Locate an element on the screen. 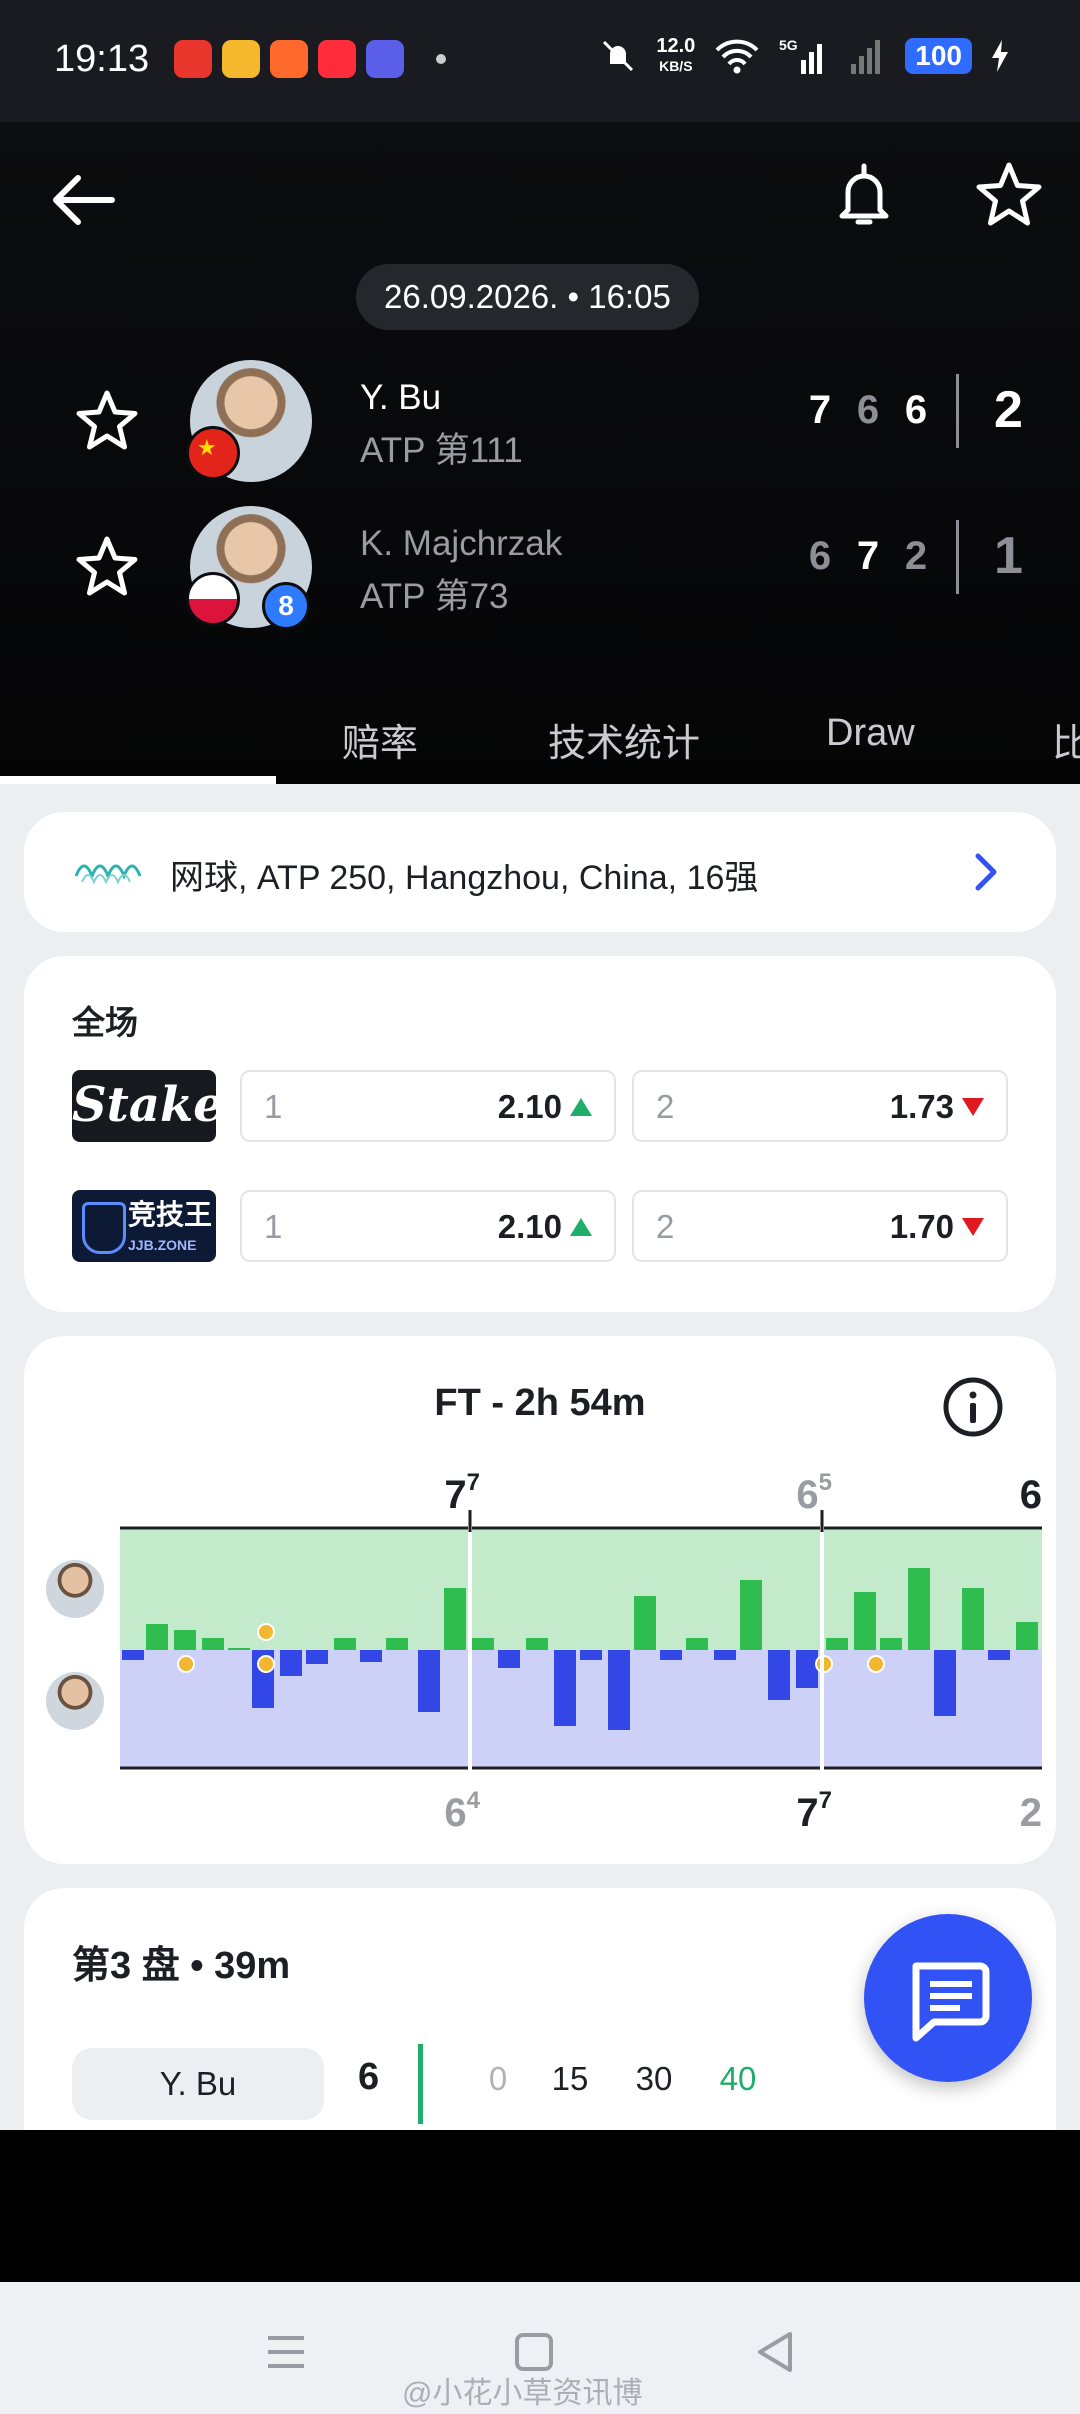 This screenshot has height=2414, width=1080. match-tabs: 赔率 技术统计 Draw 比 is located at coordinates (540, 733).